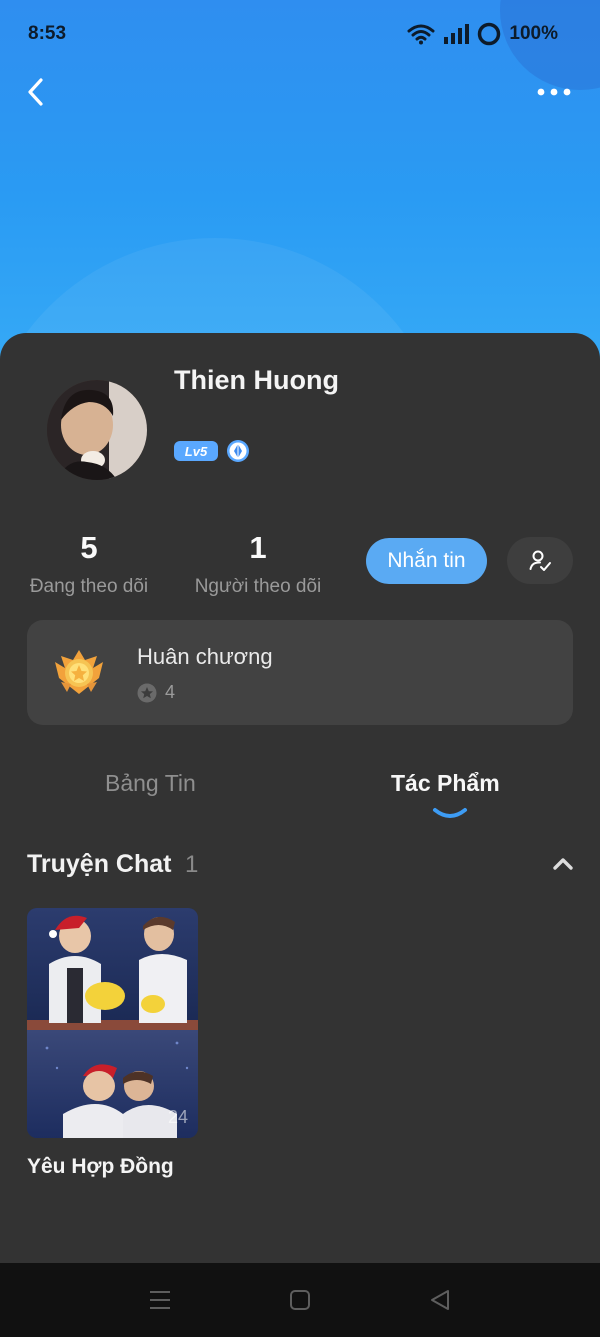 Image resolution: width=600 pixels, height=1337 pixels. What do you see at coordinates (238, 451) in the screenshot?
I see `diamond-badge-icon` at bounding box center [238, 451].